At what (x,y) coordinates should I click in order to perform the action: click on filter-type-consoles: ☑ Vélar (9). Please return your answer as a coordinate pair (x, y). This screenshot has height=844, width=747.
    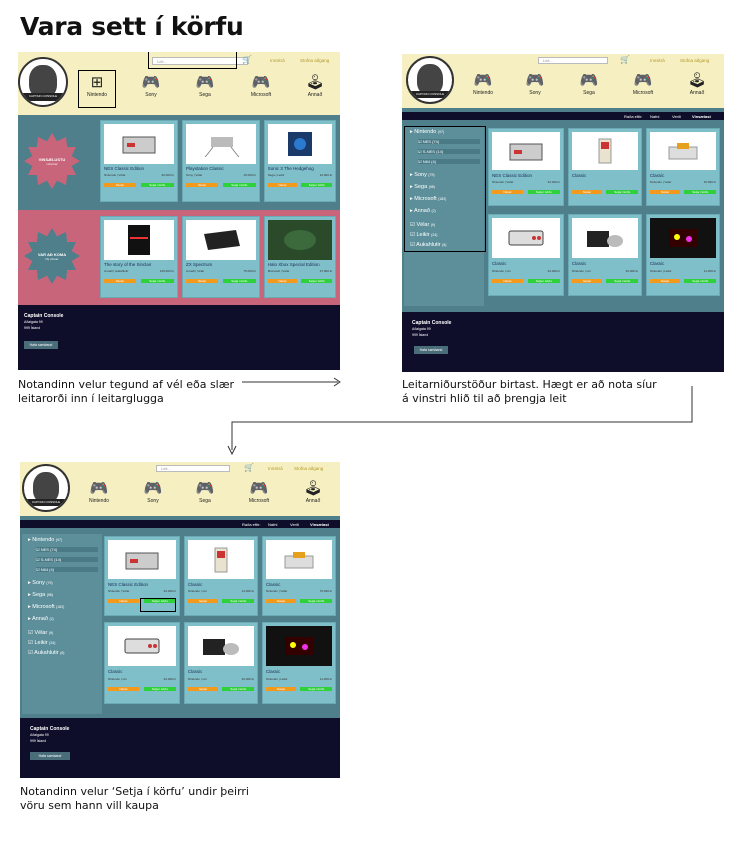
    Looking at the image, I should click on (40, 633).